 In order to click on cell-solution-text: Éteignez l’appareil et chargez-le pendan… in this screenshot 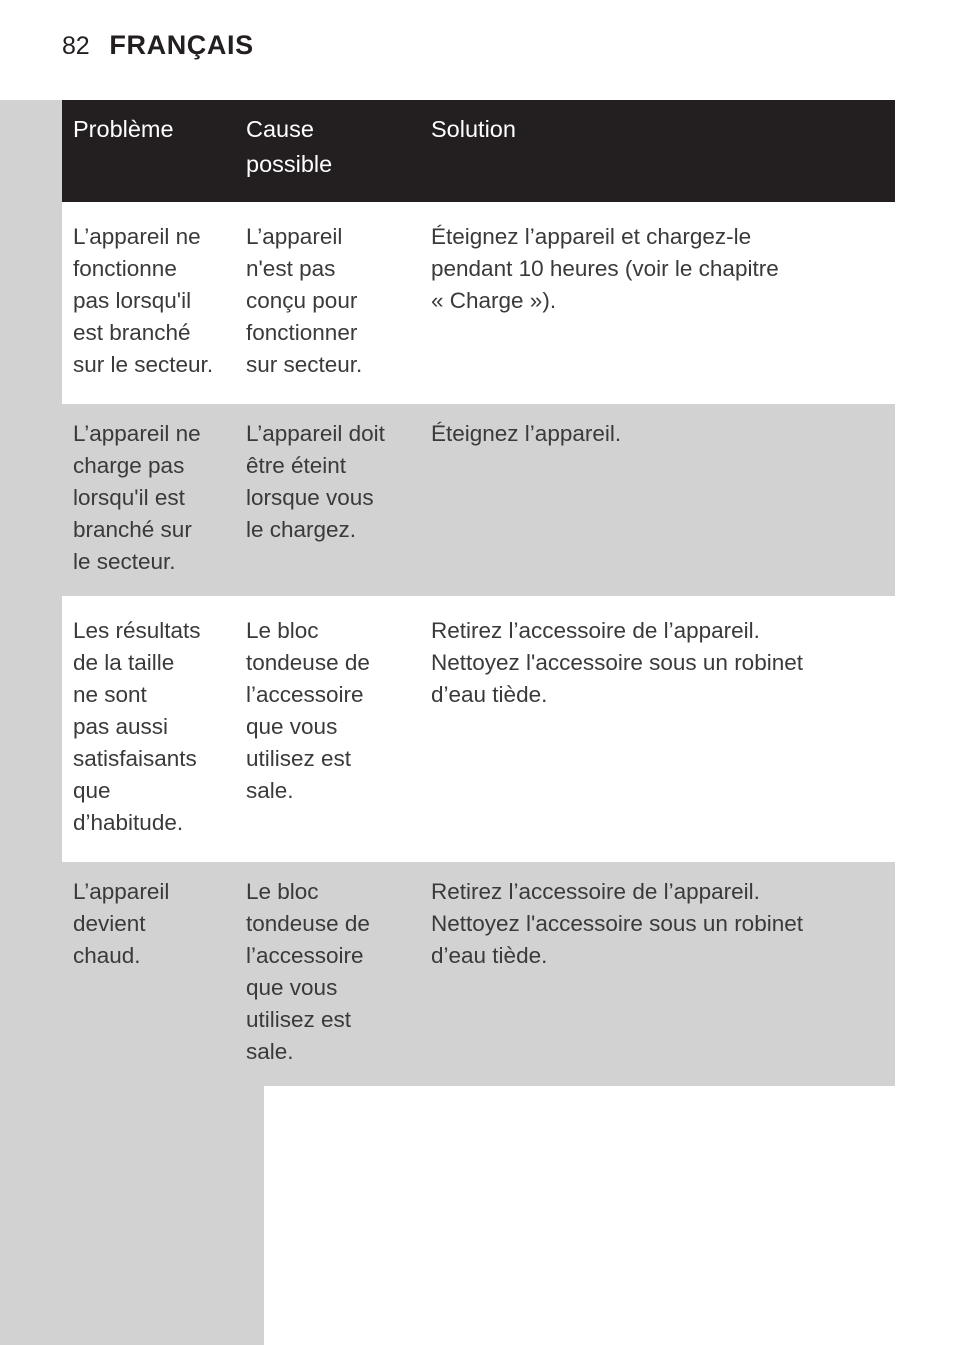, I will do `click(605, 268)`.